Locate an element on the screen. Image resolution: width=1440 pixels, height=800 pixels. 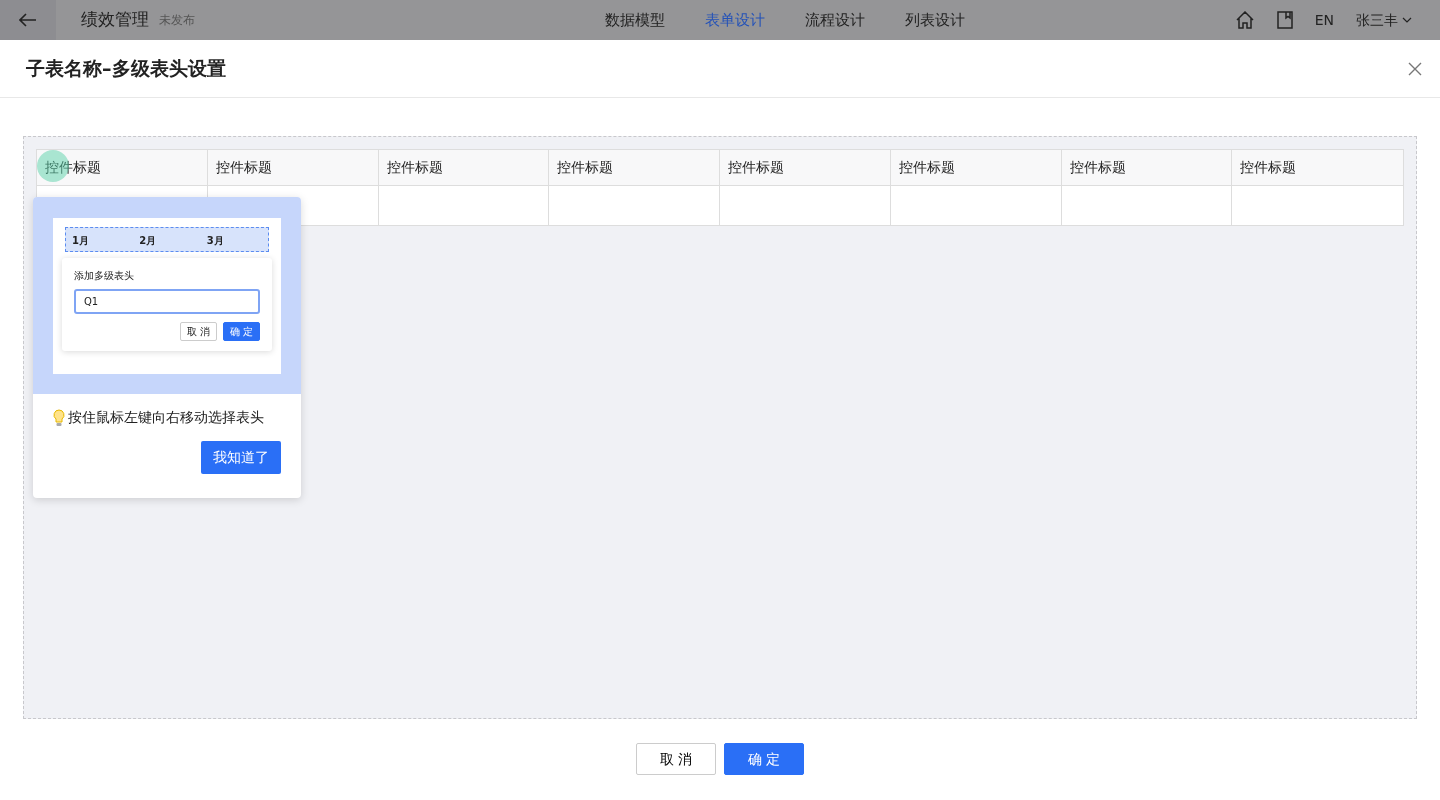
close-icon is located at coordinates (1415, 68).